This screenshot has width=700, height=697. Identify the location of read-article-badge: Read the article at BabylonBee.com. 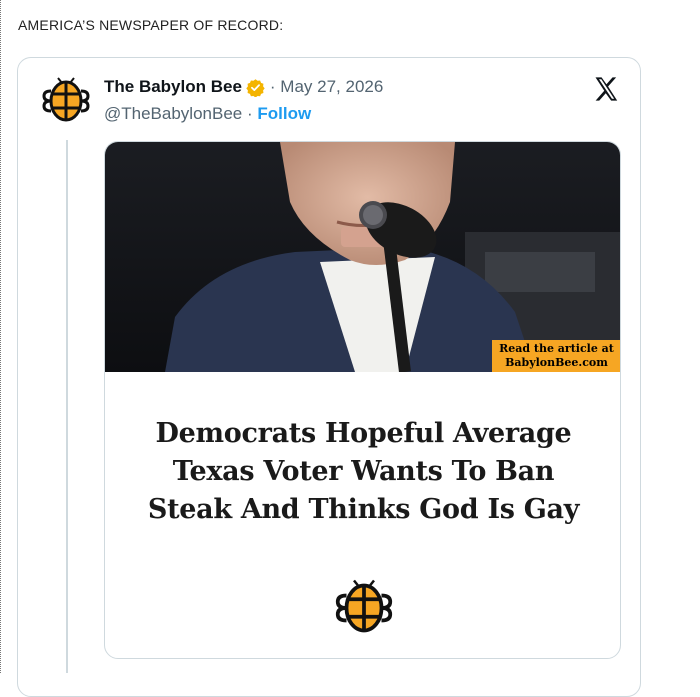
(556, 356).